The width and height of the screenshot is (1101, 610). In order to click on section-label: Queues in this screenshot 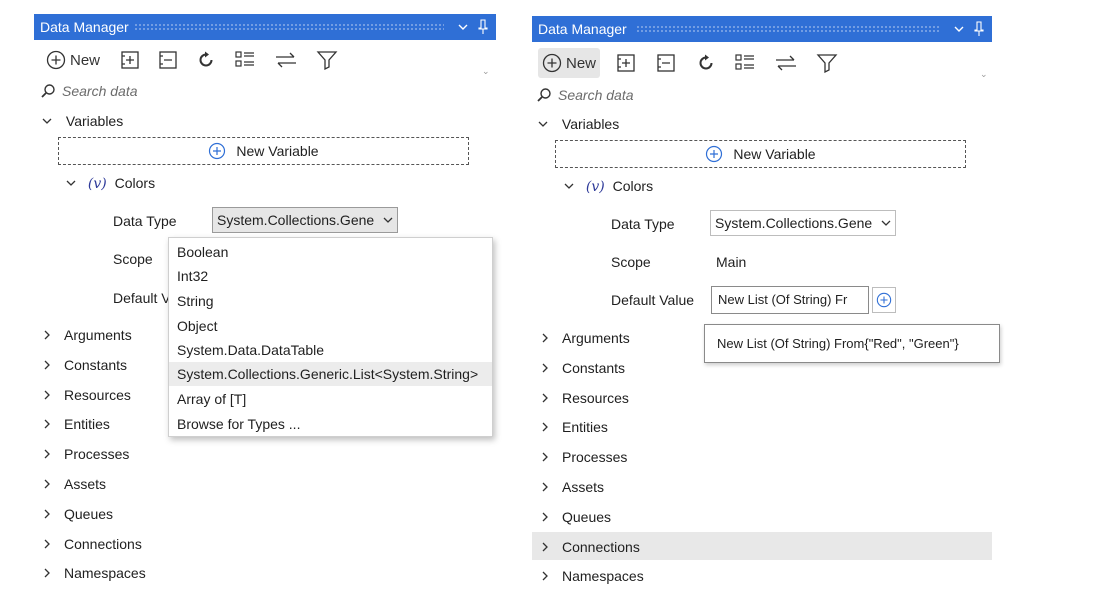, I will do `click(89, 513)`.